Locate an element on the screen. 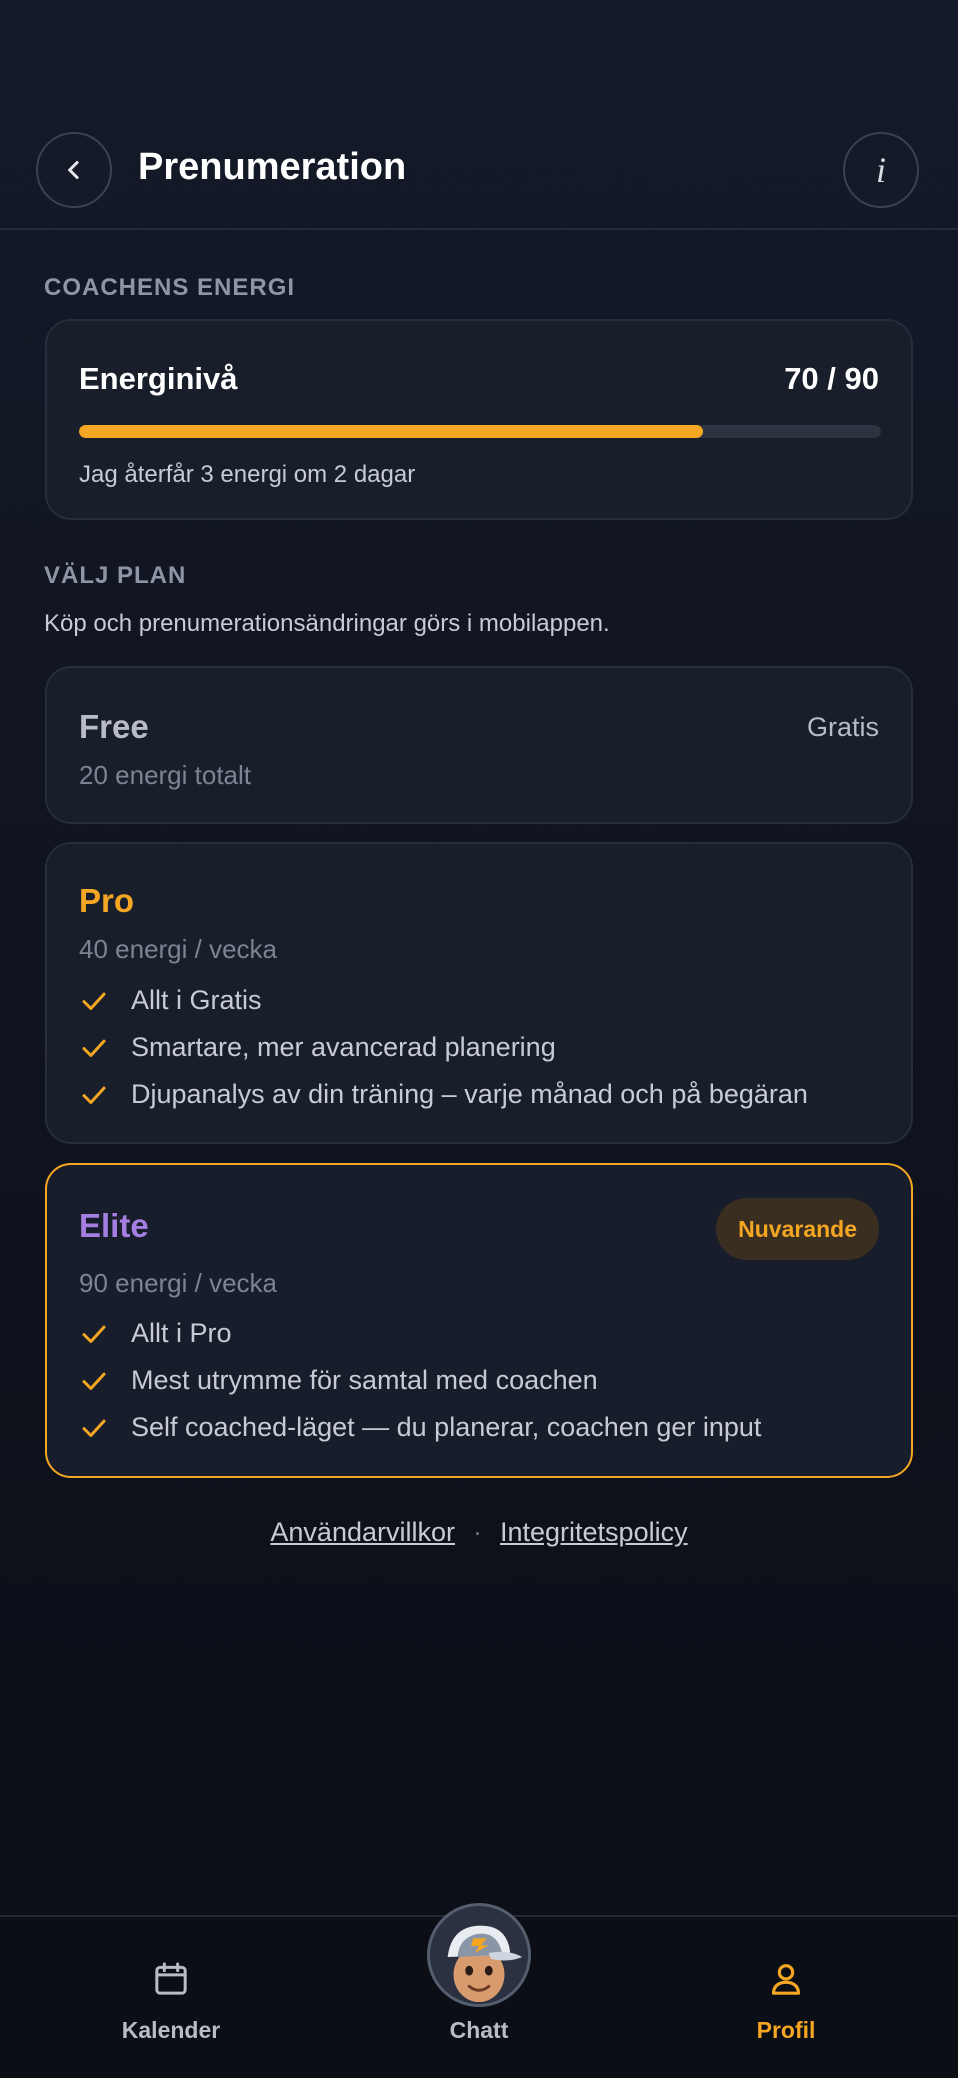 Image resolution: width=958 pixels, height=2078 pixels. feature-text: Allt i Pro is located at coordinates (181, 1333).